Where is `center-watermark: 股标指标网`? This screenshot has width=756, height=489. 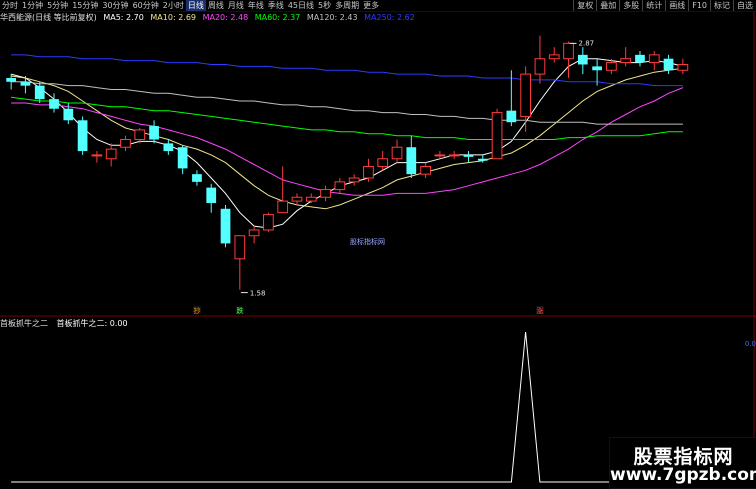 center-watermark: 股标指标网 is located at coordinates (367, 242).